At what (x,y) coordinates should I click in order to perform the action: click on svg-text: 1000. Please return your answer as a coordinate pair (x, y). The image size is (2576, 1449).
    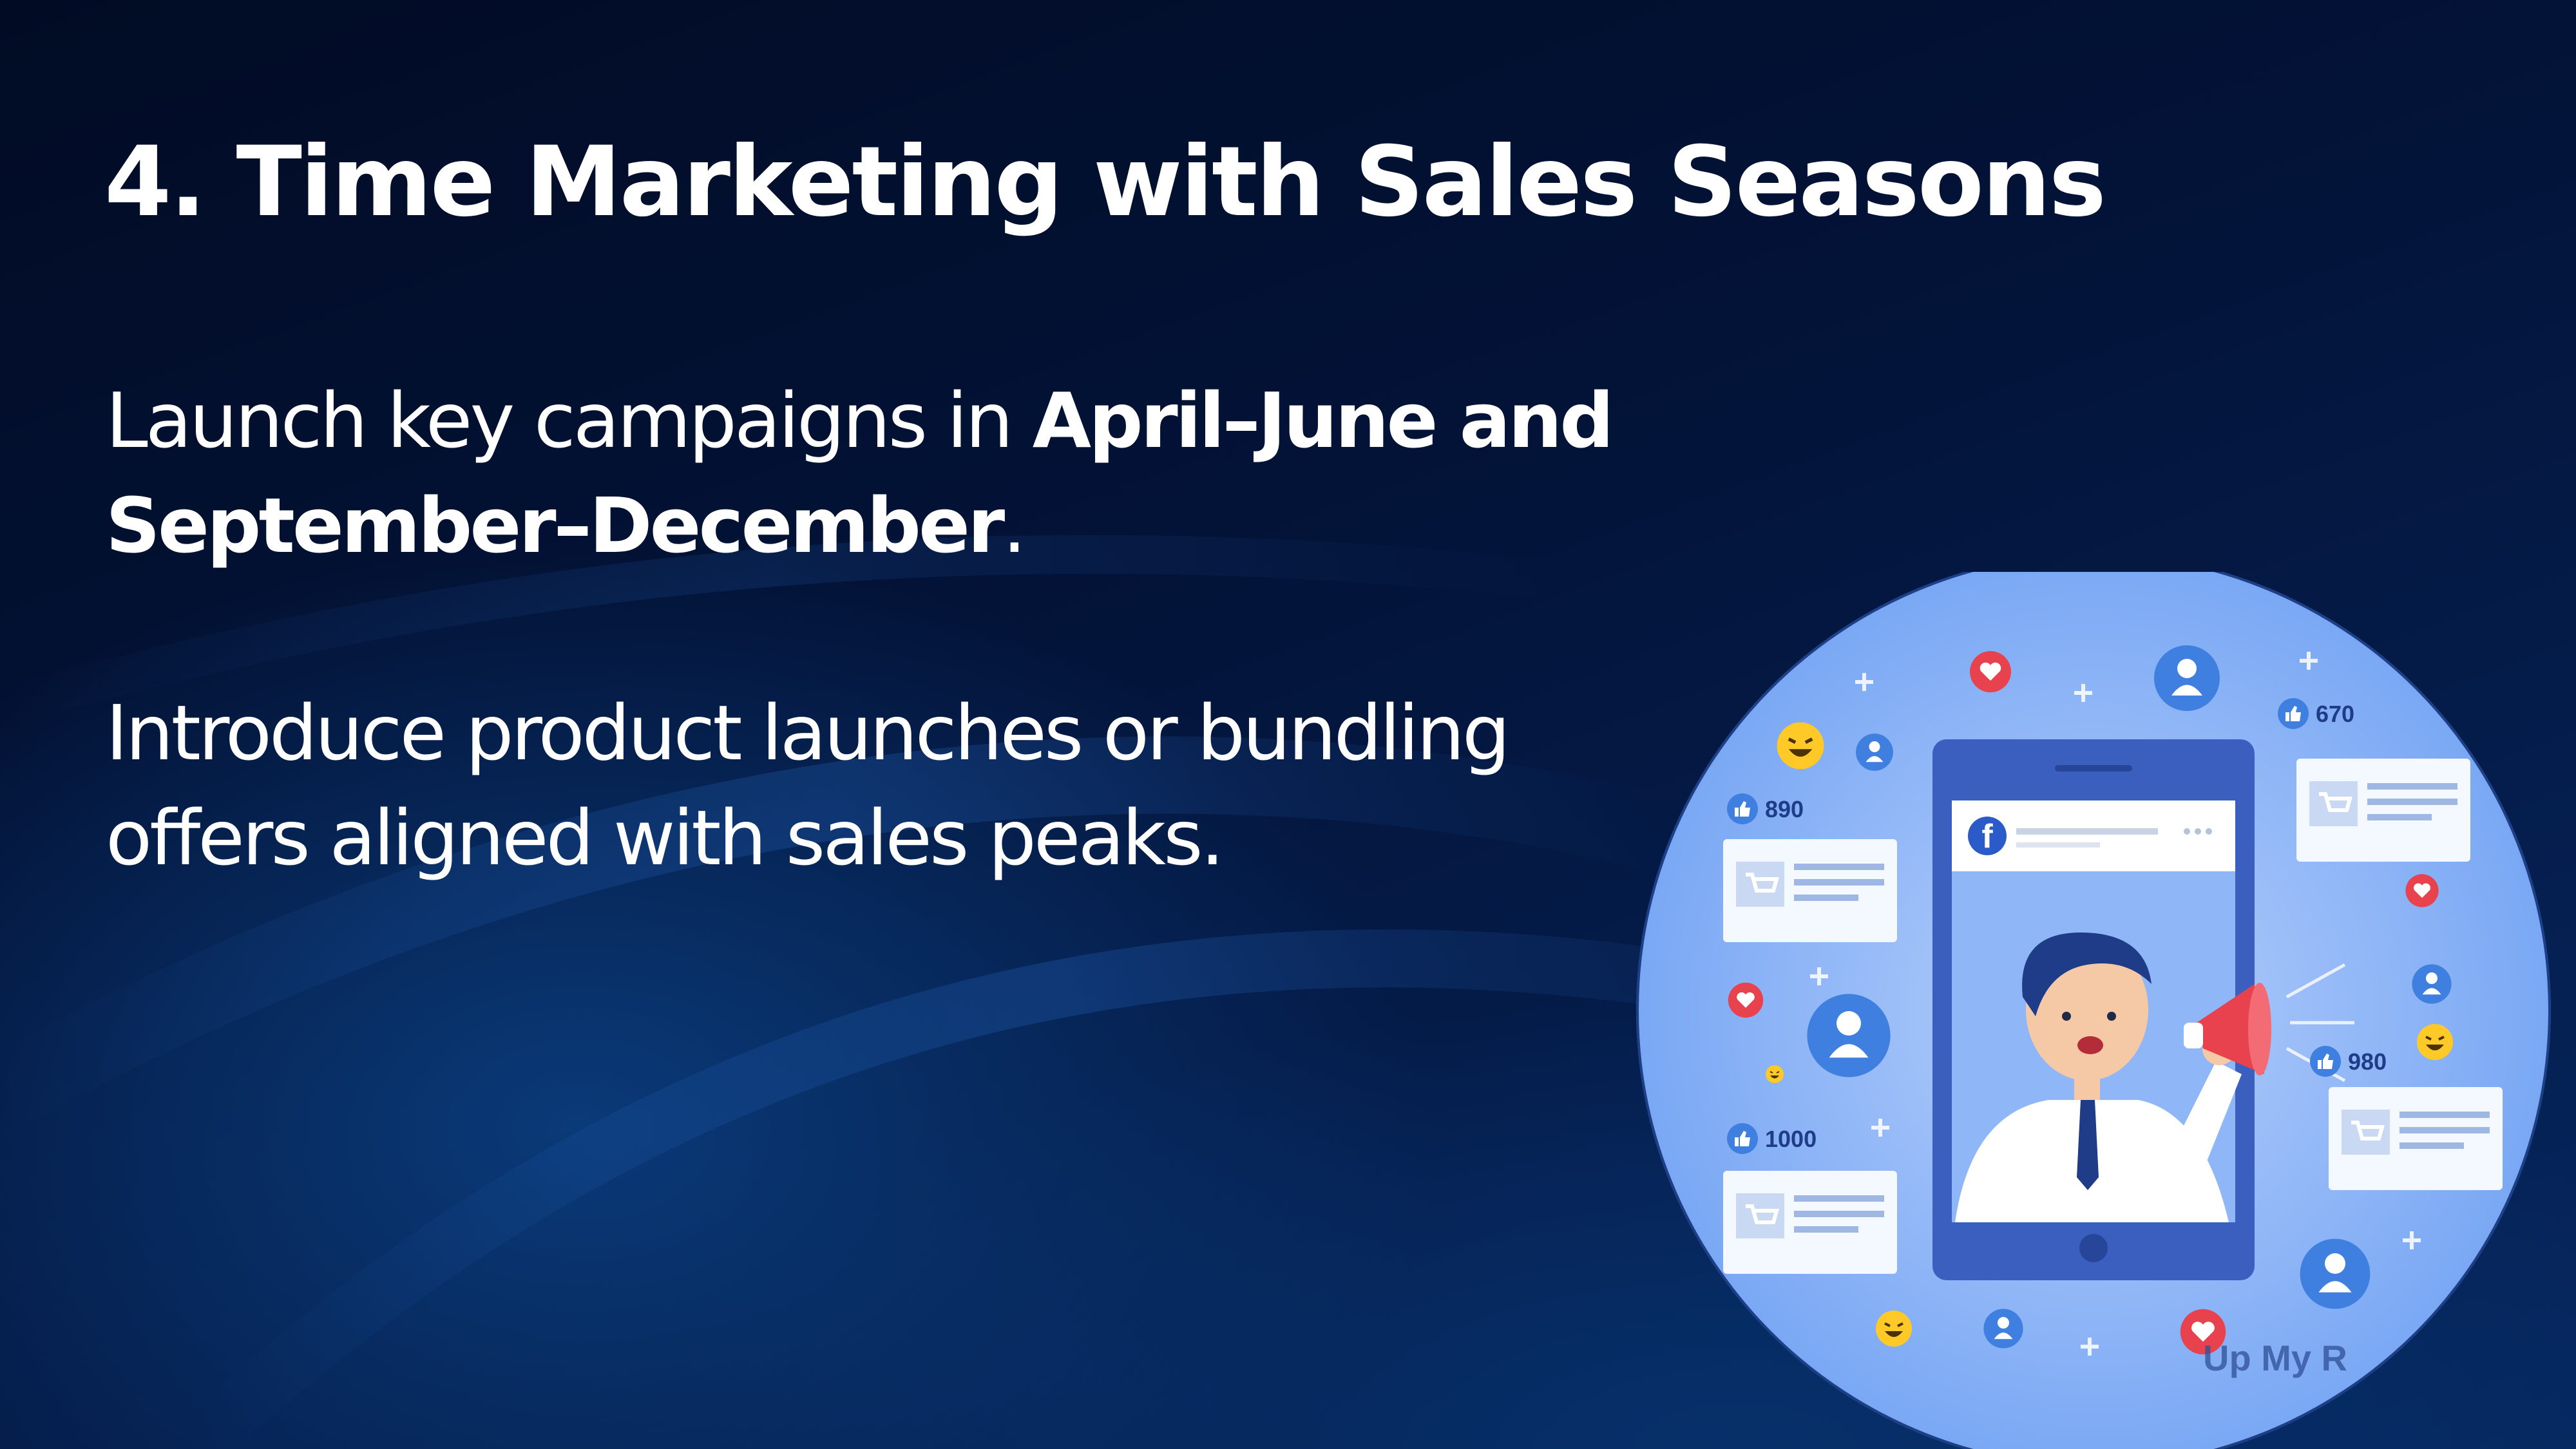
    Looking at the image, I should click on (1791, 1139).